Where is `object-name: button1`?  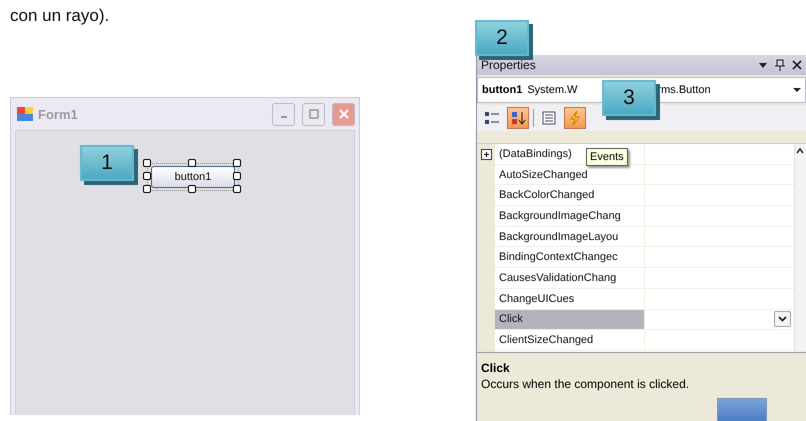 object-name: button1 is located at coordinates (502, 90).